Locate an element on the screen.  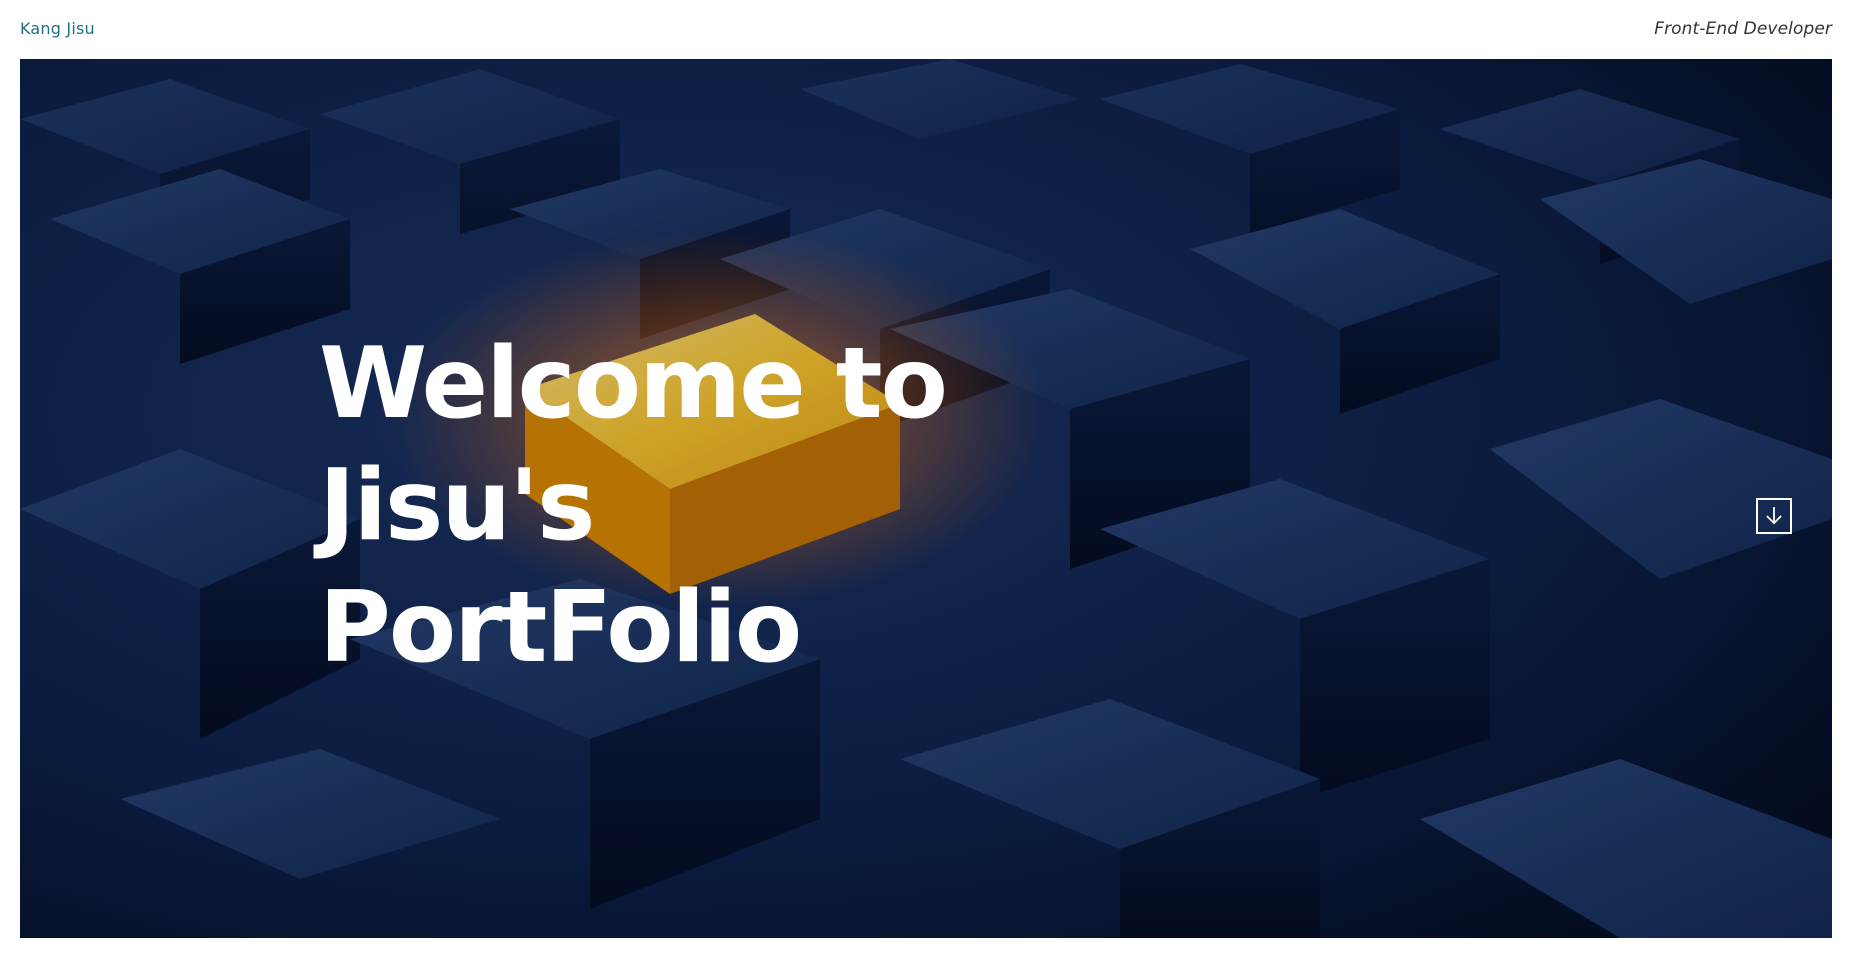
role-title: Front-End Developer is located at coordinates (1743, 29).